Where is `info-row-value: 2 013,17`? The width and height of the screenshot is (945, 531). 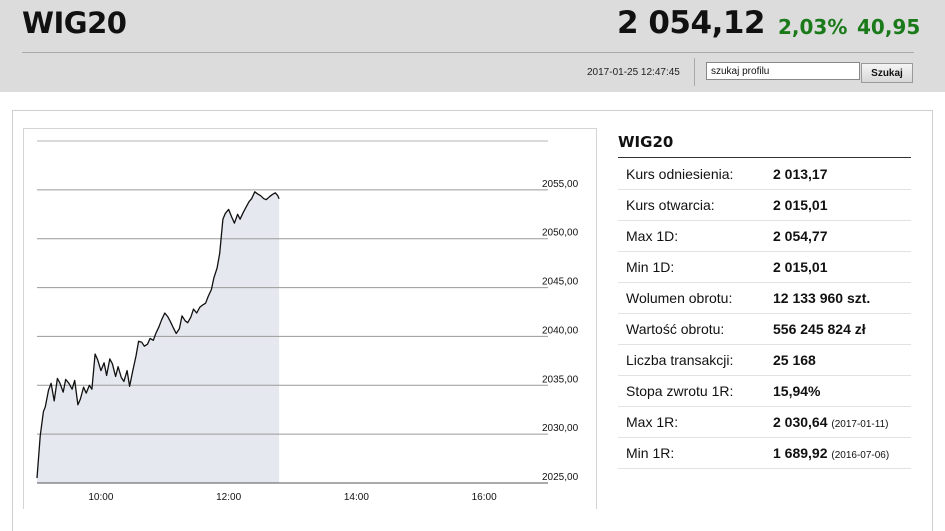
info-row-value: 2 013,17 is located at coordinates (800, 174).